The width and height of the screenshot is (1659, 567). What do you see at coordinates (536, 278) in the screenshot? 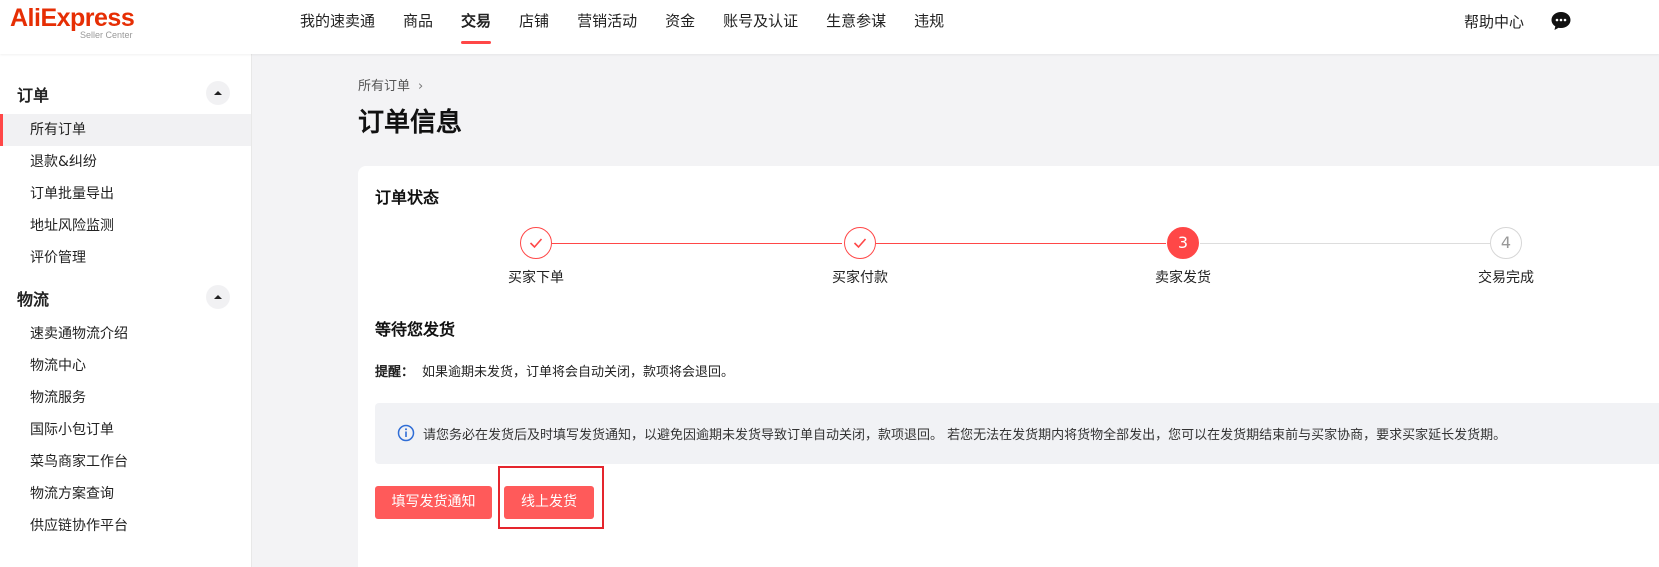
I see `step-1-label: 买家下单` at bounding box center [536, 278].